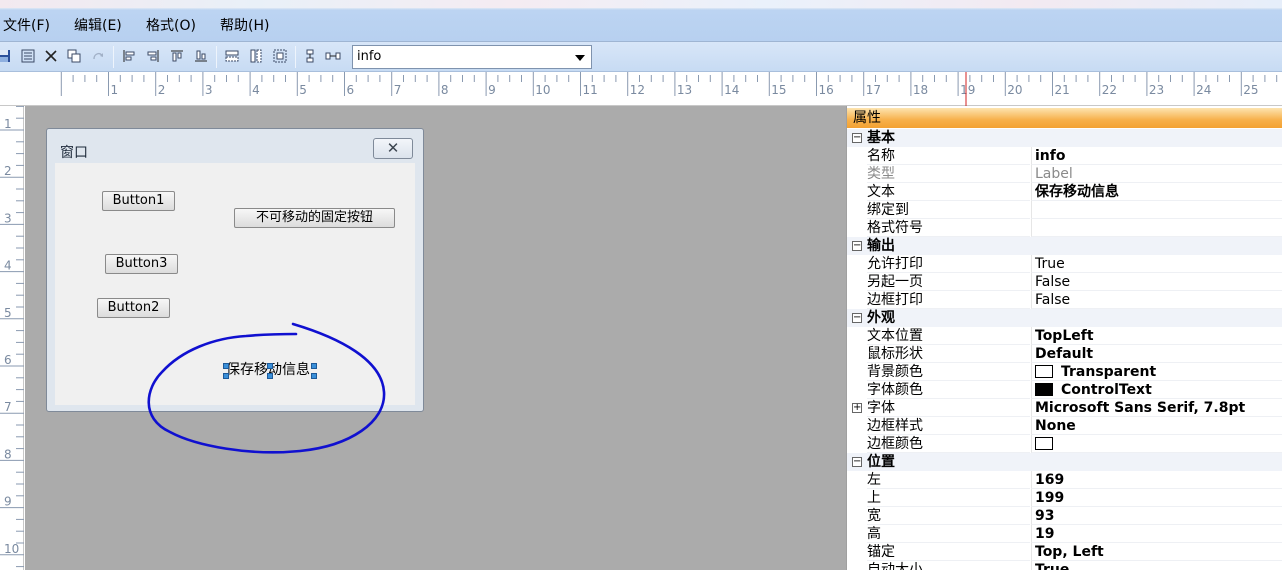  What do you see at coordinates (641, 21) in the screenshot?
I see `menu-bar: 文件(F) 编辑(E) 格式(O) 帮助(H)` at bounding box center [641, 21].